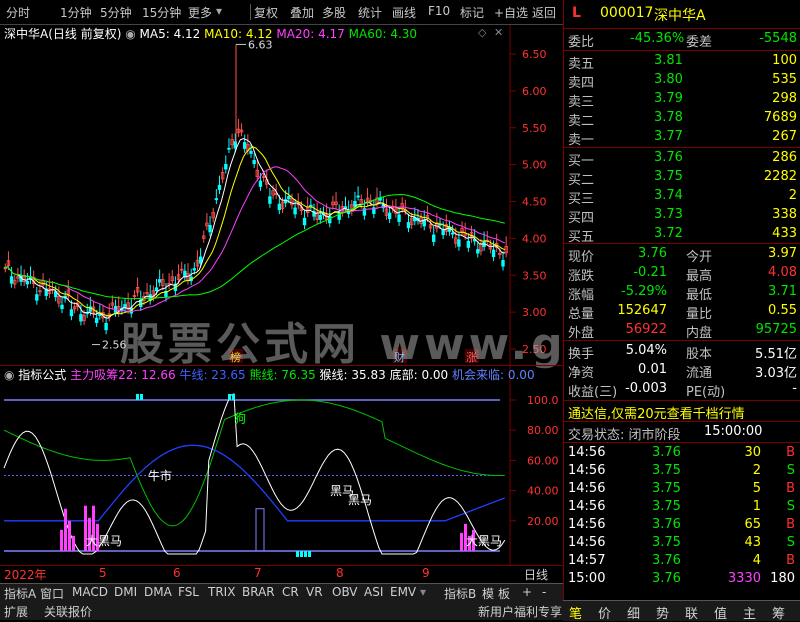 This screenshot has height=622, width=800. I want to click on tick-row: 15:00 3.76 3330 180, so click(682, 579).